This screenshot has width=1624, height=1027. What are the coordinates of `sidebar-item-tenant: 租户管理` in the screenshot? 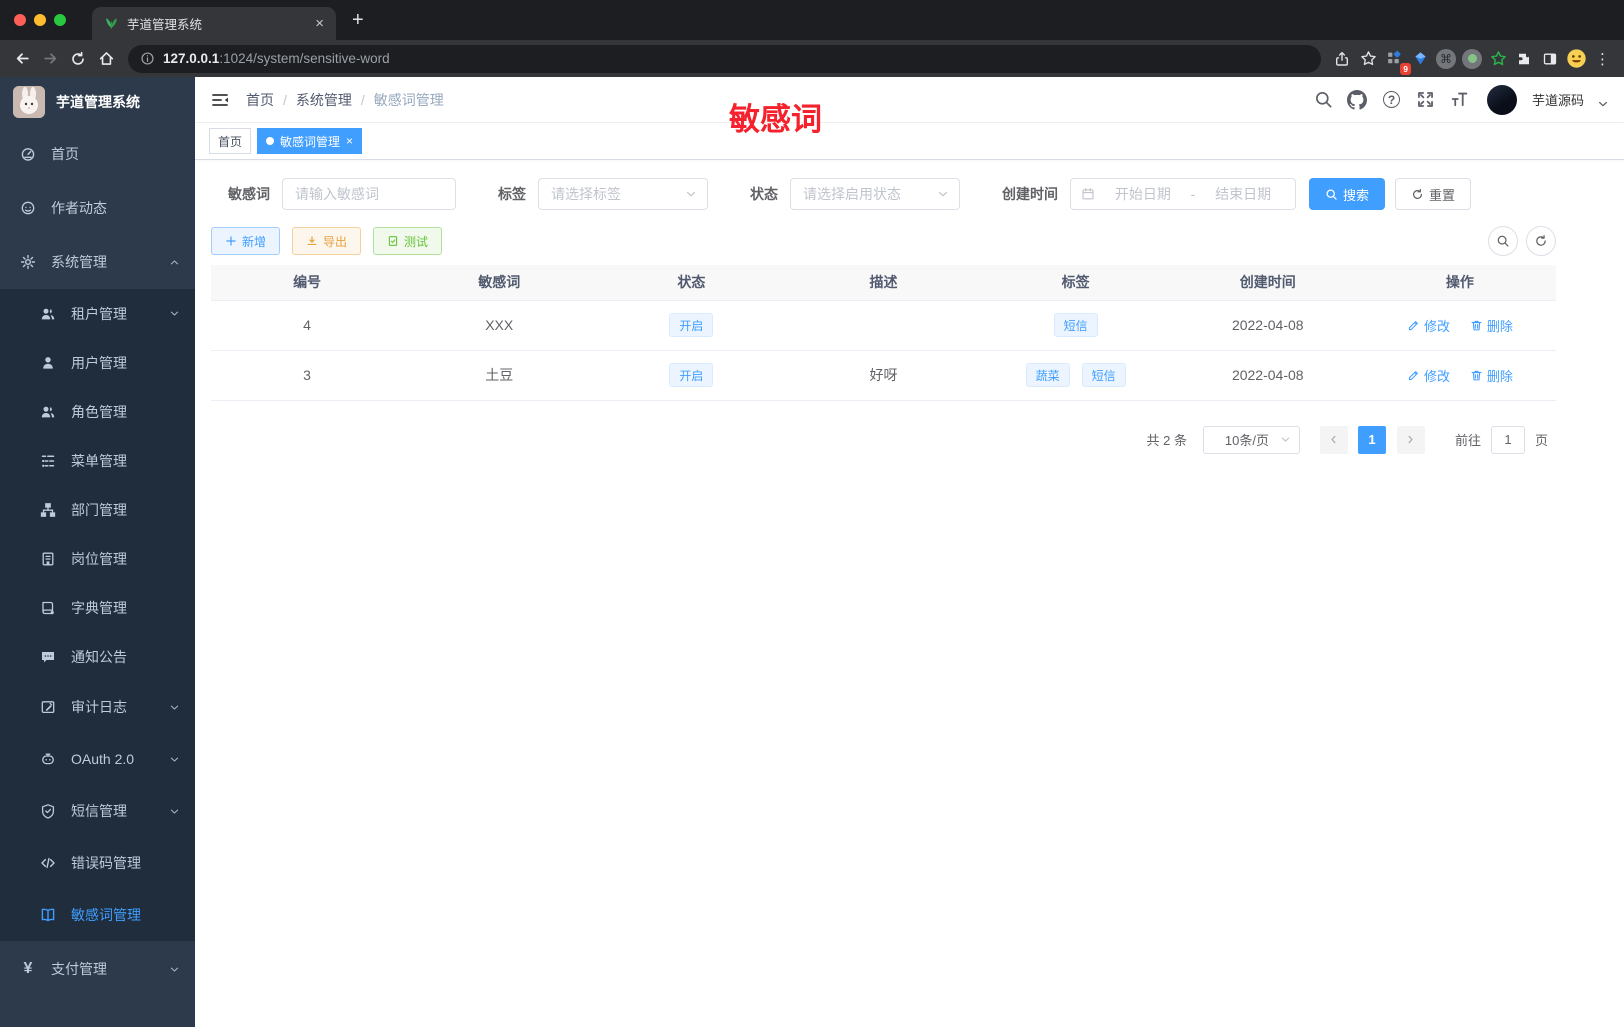 It's located at (97, 313).